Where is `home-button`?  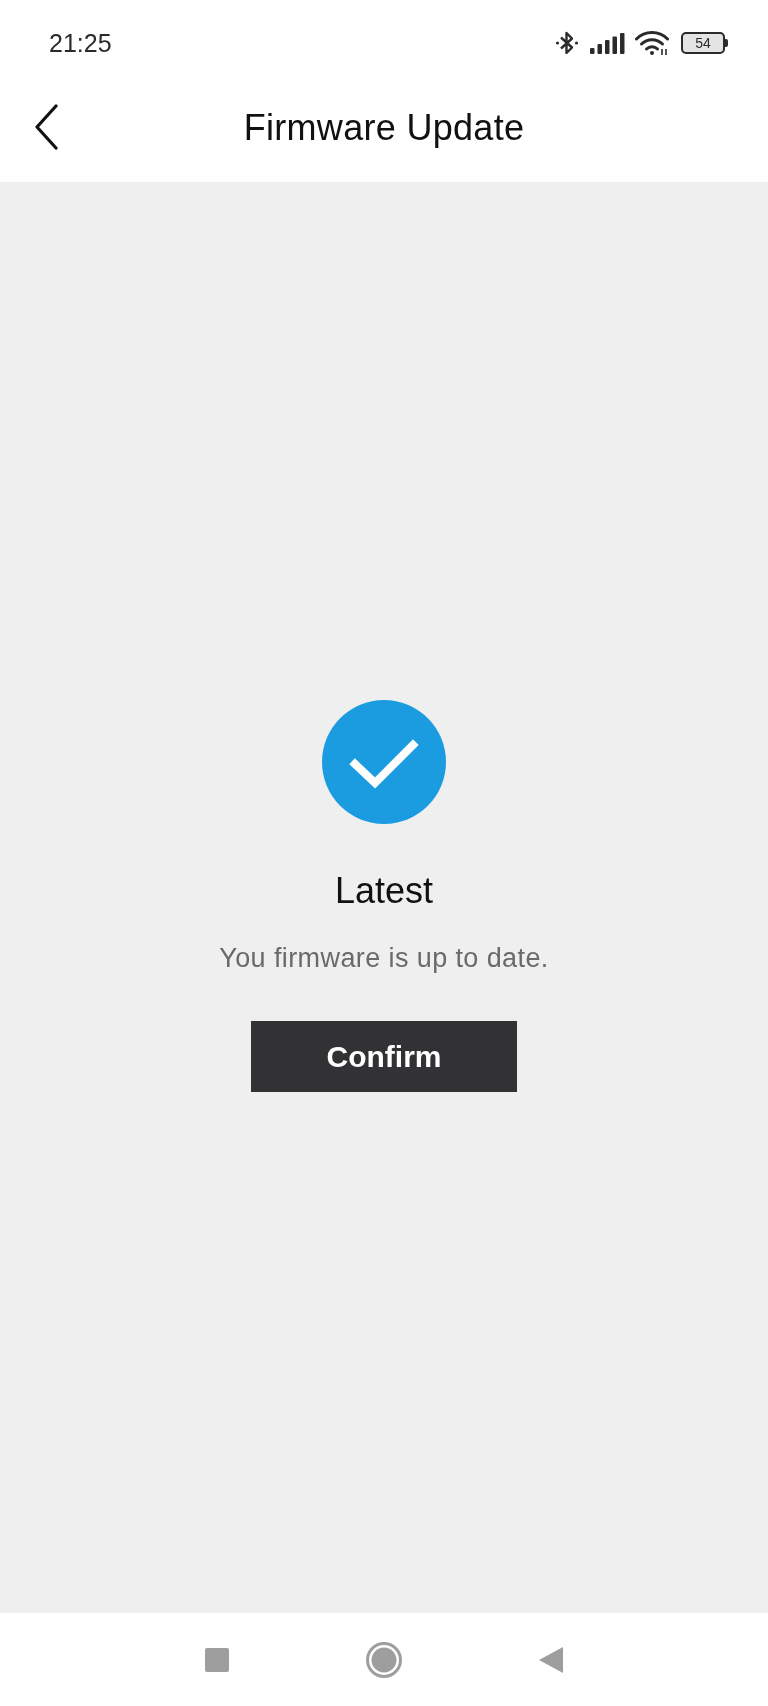
home-button is located at coordinates (384, 1659).